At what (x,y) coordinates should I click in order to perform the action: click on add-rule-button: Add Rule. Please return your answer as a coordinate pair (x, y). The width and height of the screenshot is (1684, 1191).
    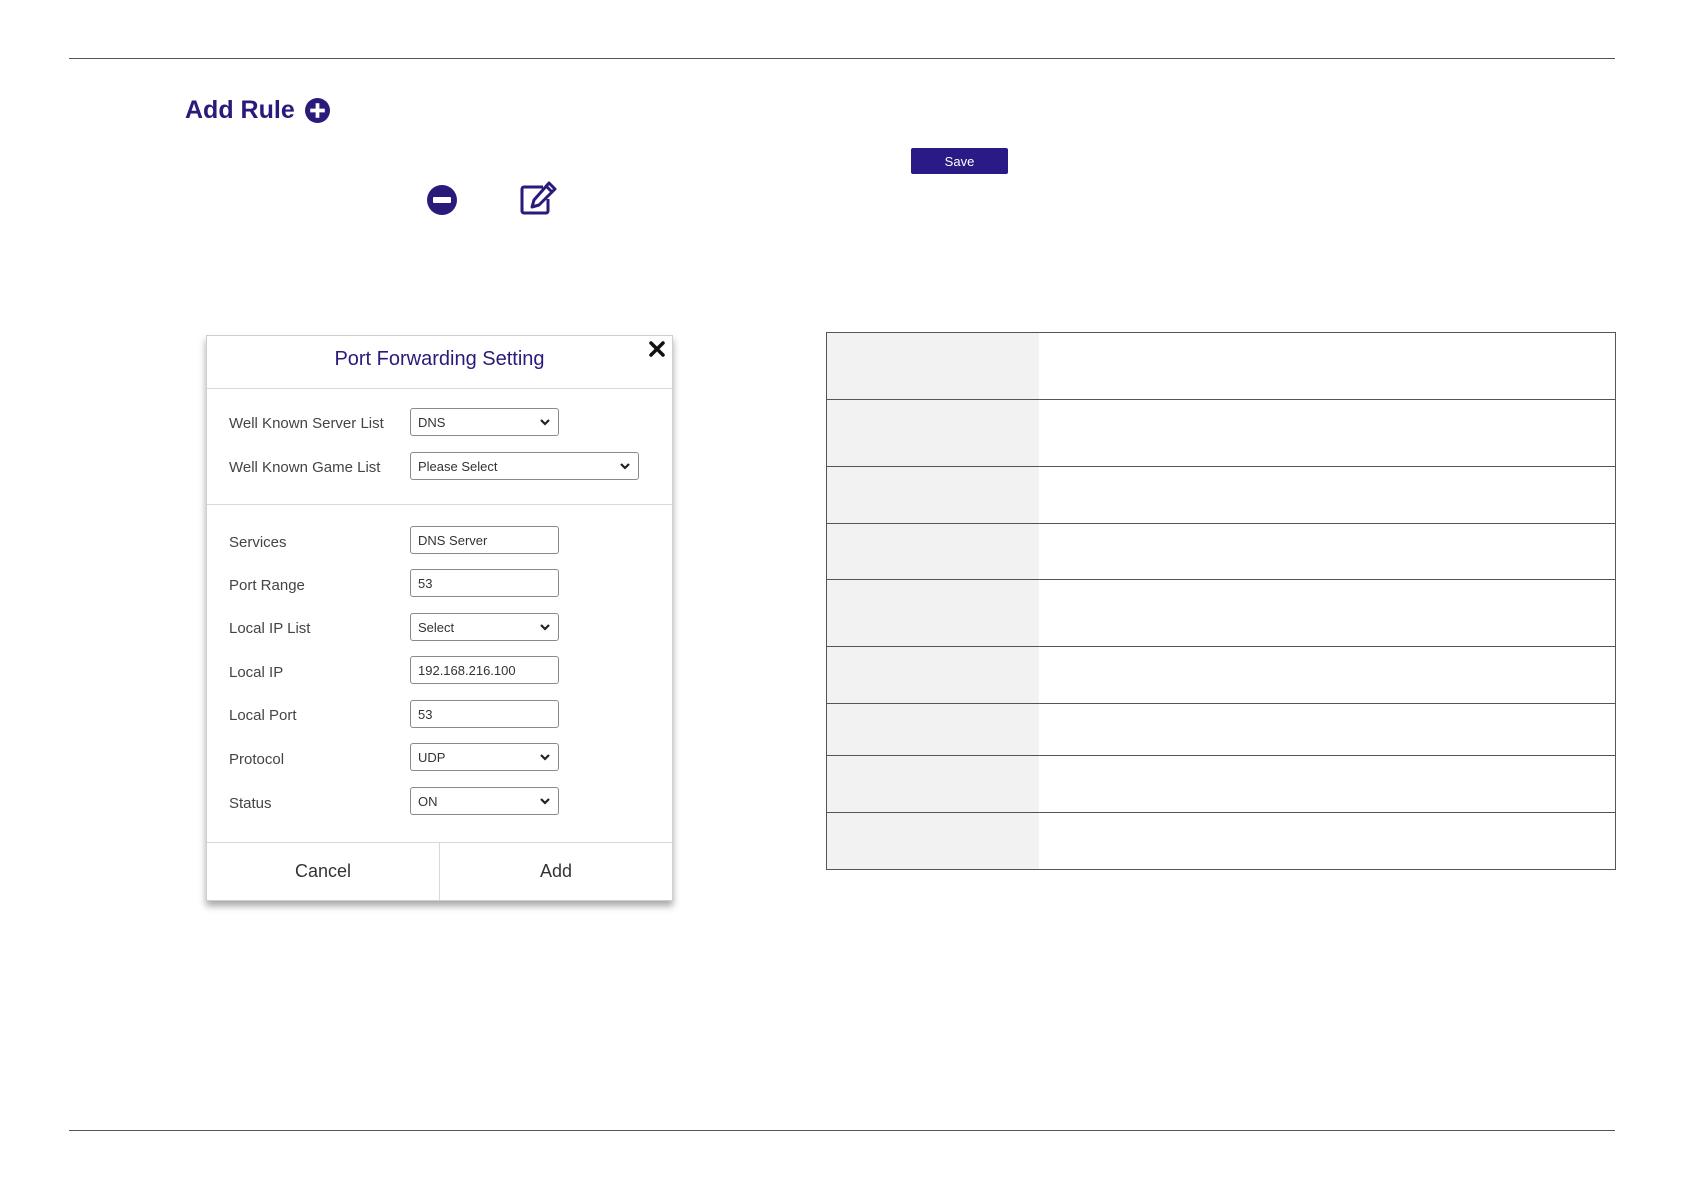
    Looking at the image, I should click on (257, 110).